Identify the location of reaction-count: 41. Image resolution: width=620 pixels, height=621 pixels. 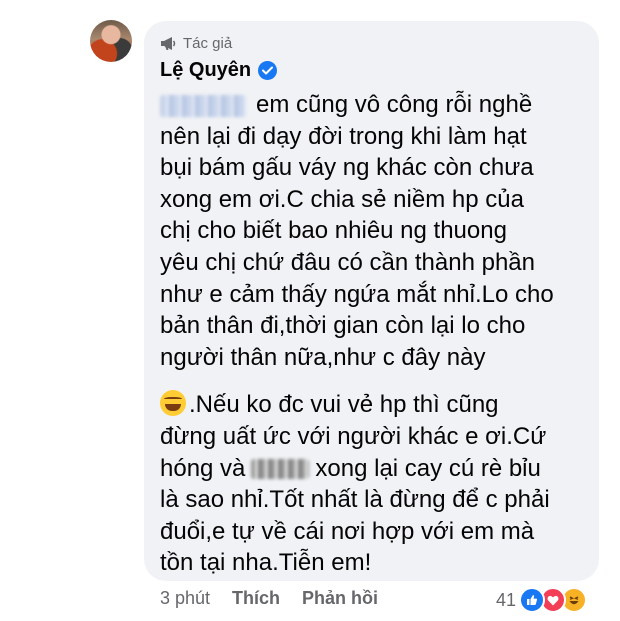
(506, 599).